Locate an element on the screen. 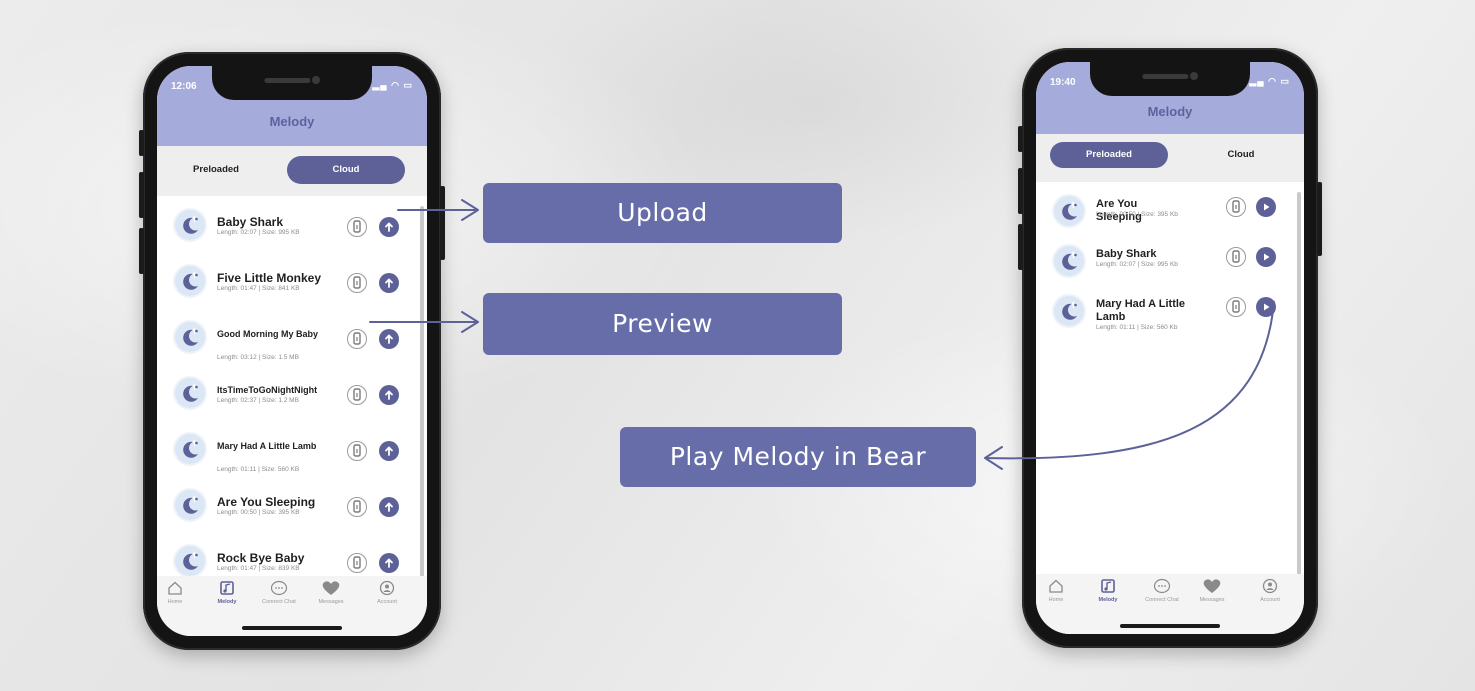 This screenshot has height=691, width=1475. upload-arrow is located at coordinates (438, 210).